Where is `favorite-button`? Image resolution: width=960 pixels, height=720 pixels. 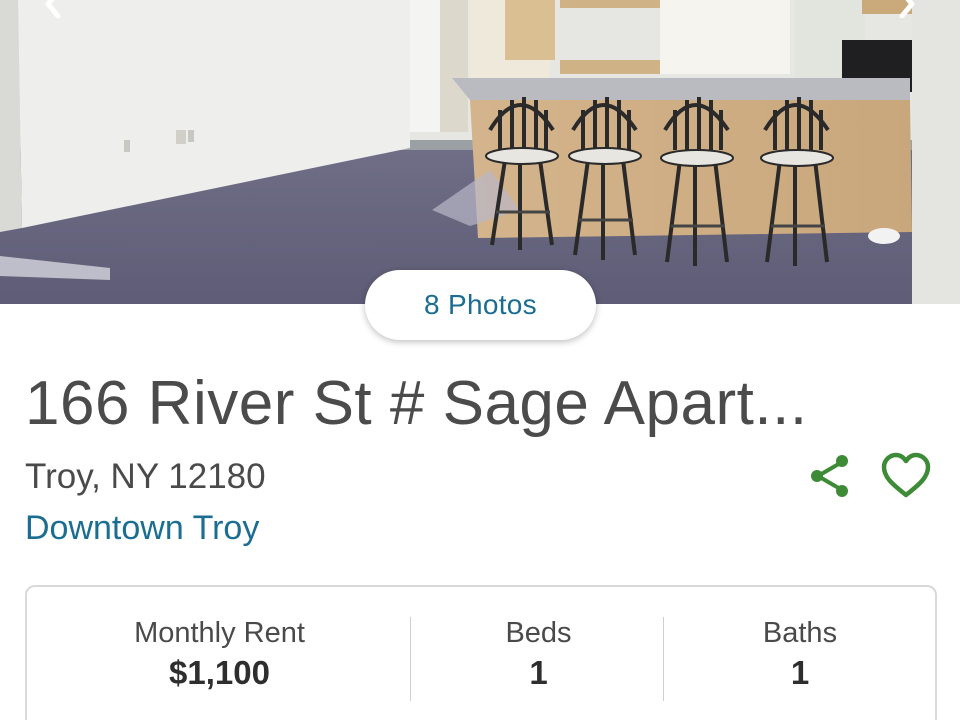 favorite-button is located at coordinates (906, 476).